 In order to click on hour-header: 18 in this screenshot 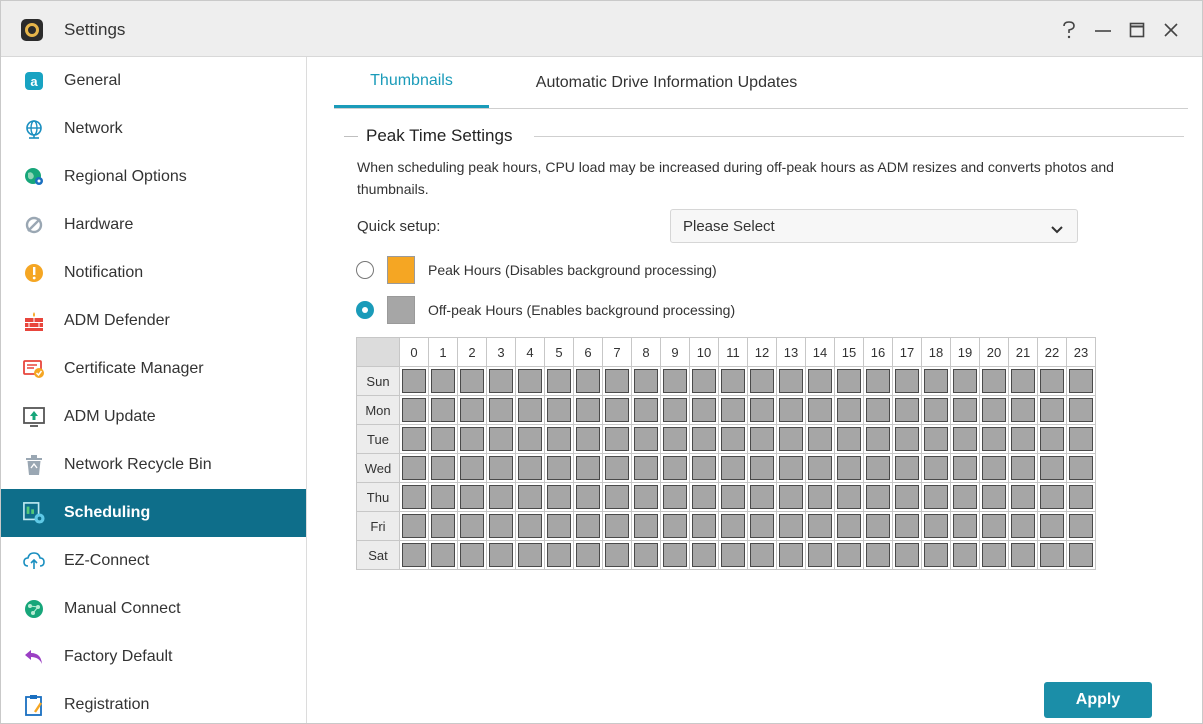, I will do `click(936, 352)`.